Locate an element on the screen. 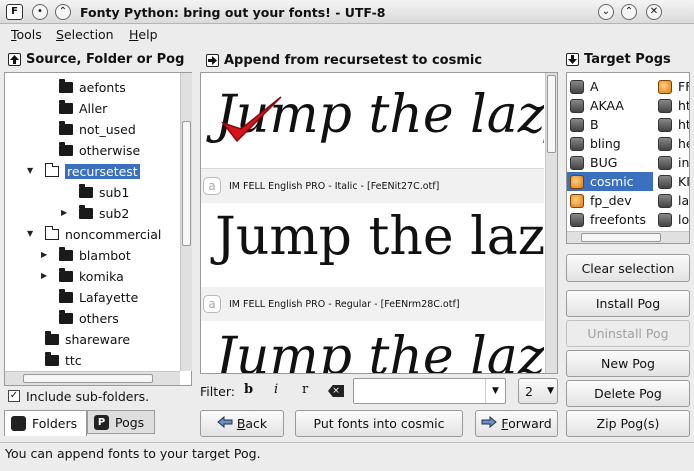 Image resolution: width=694 pixels, height=471 pixels. put-fonts-button-label: Put fonts into cosmic is located at coordinates (379, 423).